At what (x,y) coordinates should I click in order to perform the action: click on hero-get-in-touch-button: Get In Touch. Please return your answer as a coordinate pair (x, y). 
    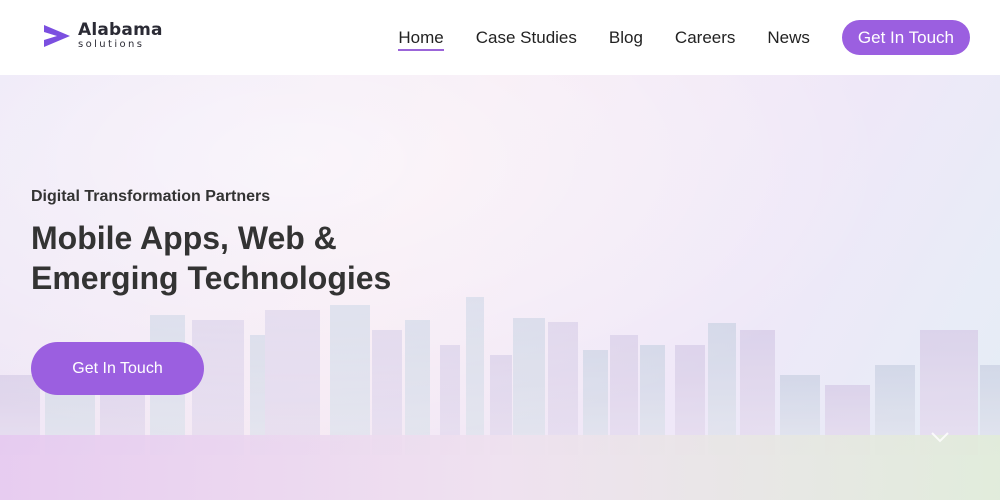
    Looking at the image, I should click on (117, 368).